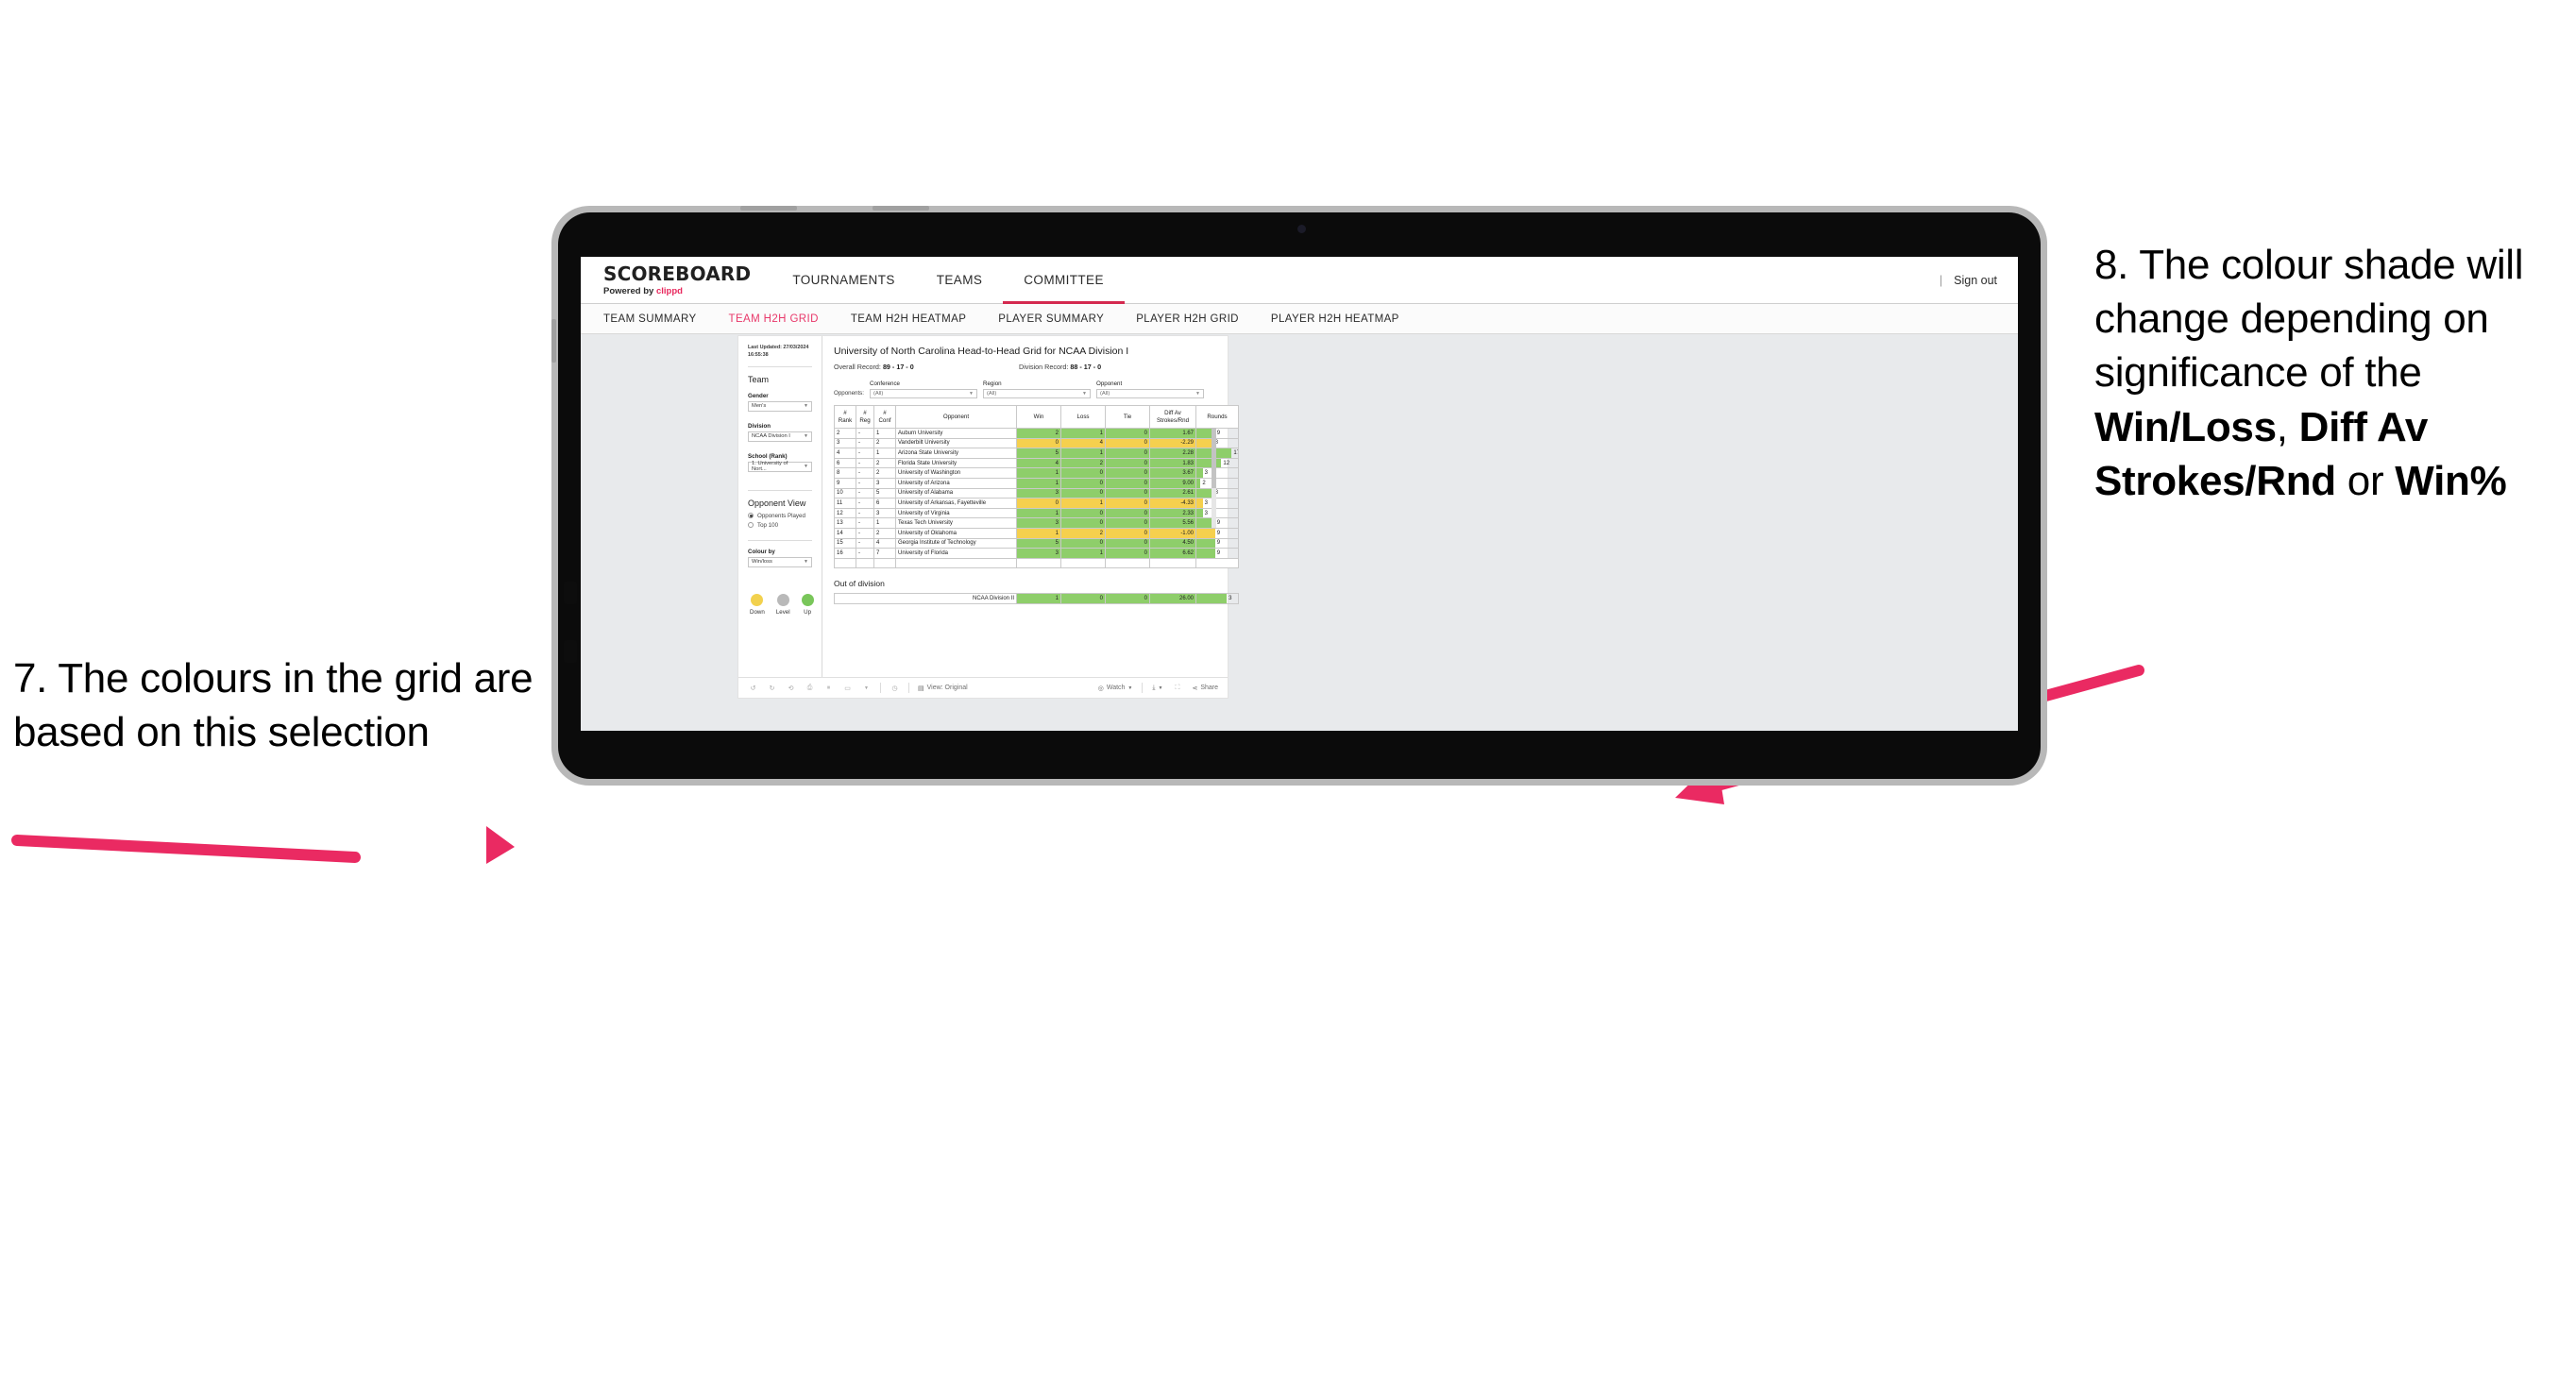 The width and height of the screenshot is (2576, 1386). I want to click on cell-rounds: 8, so click(1217, 493).